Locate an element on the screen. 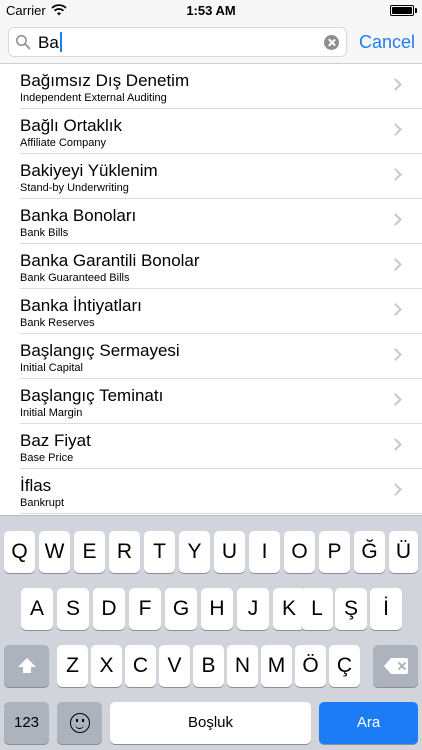 The image size is (422, 750). key-o-umlaut: Ö is located at coordinates (310, 666).